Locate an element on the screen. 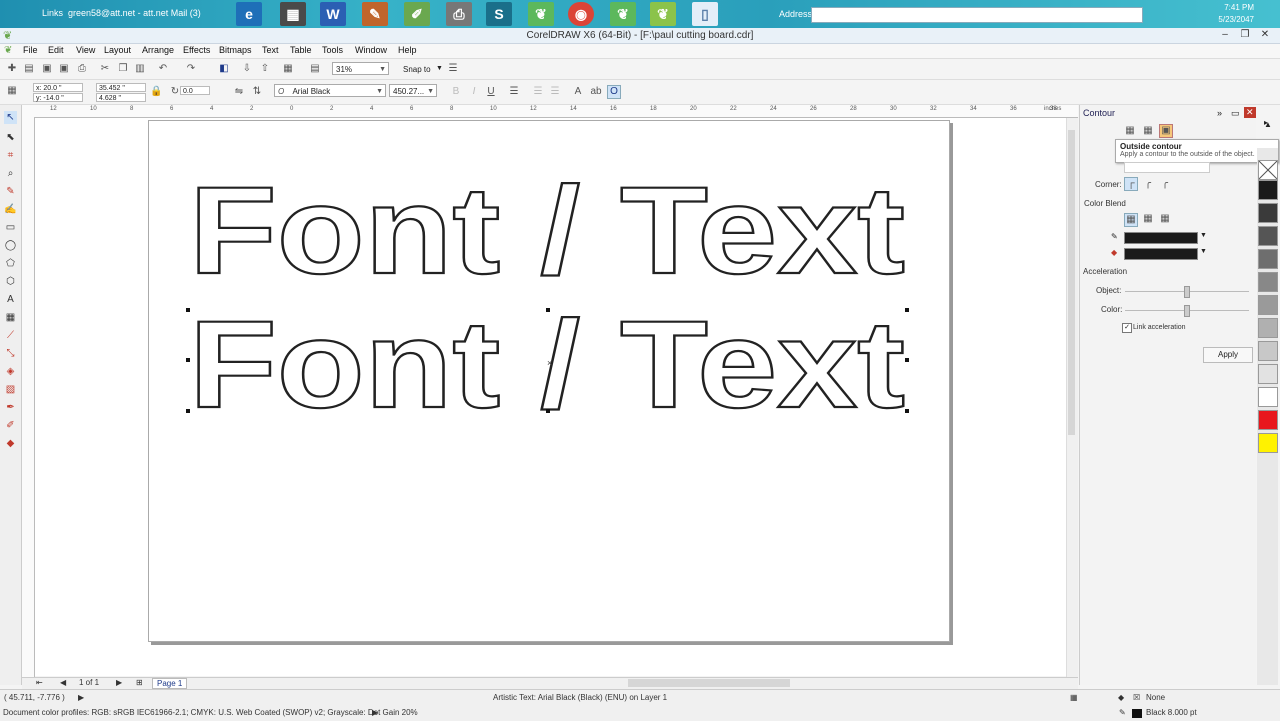 This screenshot has height=721, width=1280. horizontal-scroll-thumb is located at coordinates (709, 683).